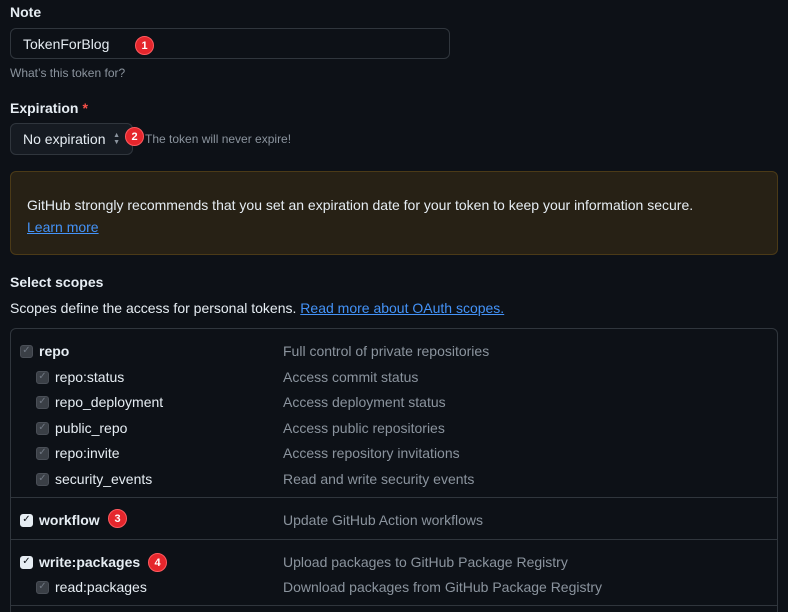 The width and height of the screenshot is (788, 612). I want to click on scope-description: Access repository invitations, so click(371, 453).